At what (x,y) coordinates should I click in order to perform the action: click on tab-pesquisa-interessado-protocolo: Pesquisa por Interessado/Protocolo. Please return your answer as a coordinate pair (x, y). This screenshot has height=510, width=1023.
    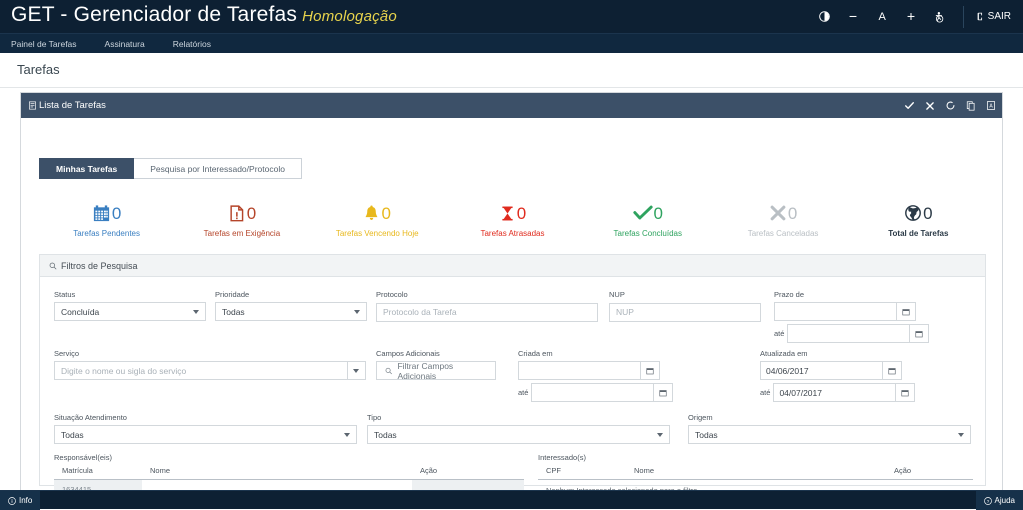
    Looking at the image, I should click on (218, 168).